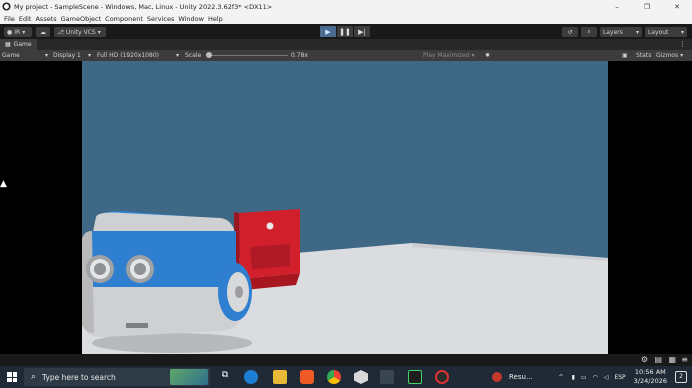  Describe the element at coordinates (251, 377) in the screenshot. I see `edge-icon` at that location.